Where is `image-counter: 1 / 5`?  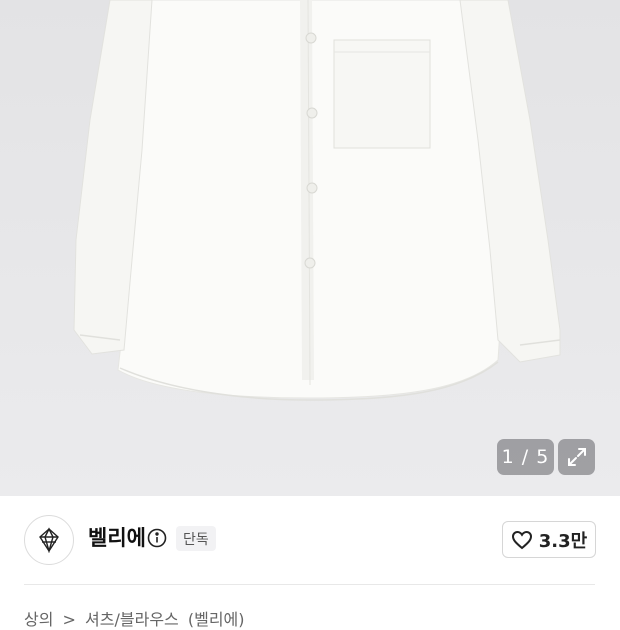 image-counter: 1 / 5 is located at coordinates (525, 457).